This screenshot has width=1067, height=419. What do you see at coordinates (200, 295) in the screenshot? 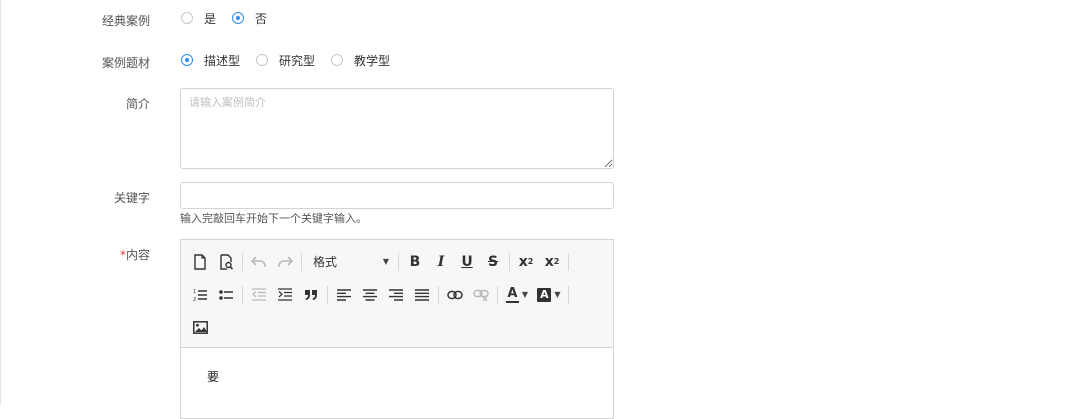
I see `numbered-list-icon: 12` at bounding box center [200, 295].